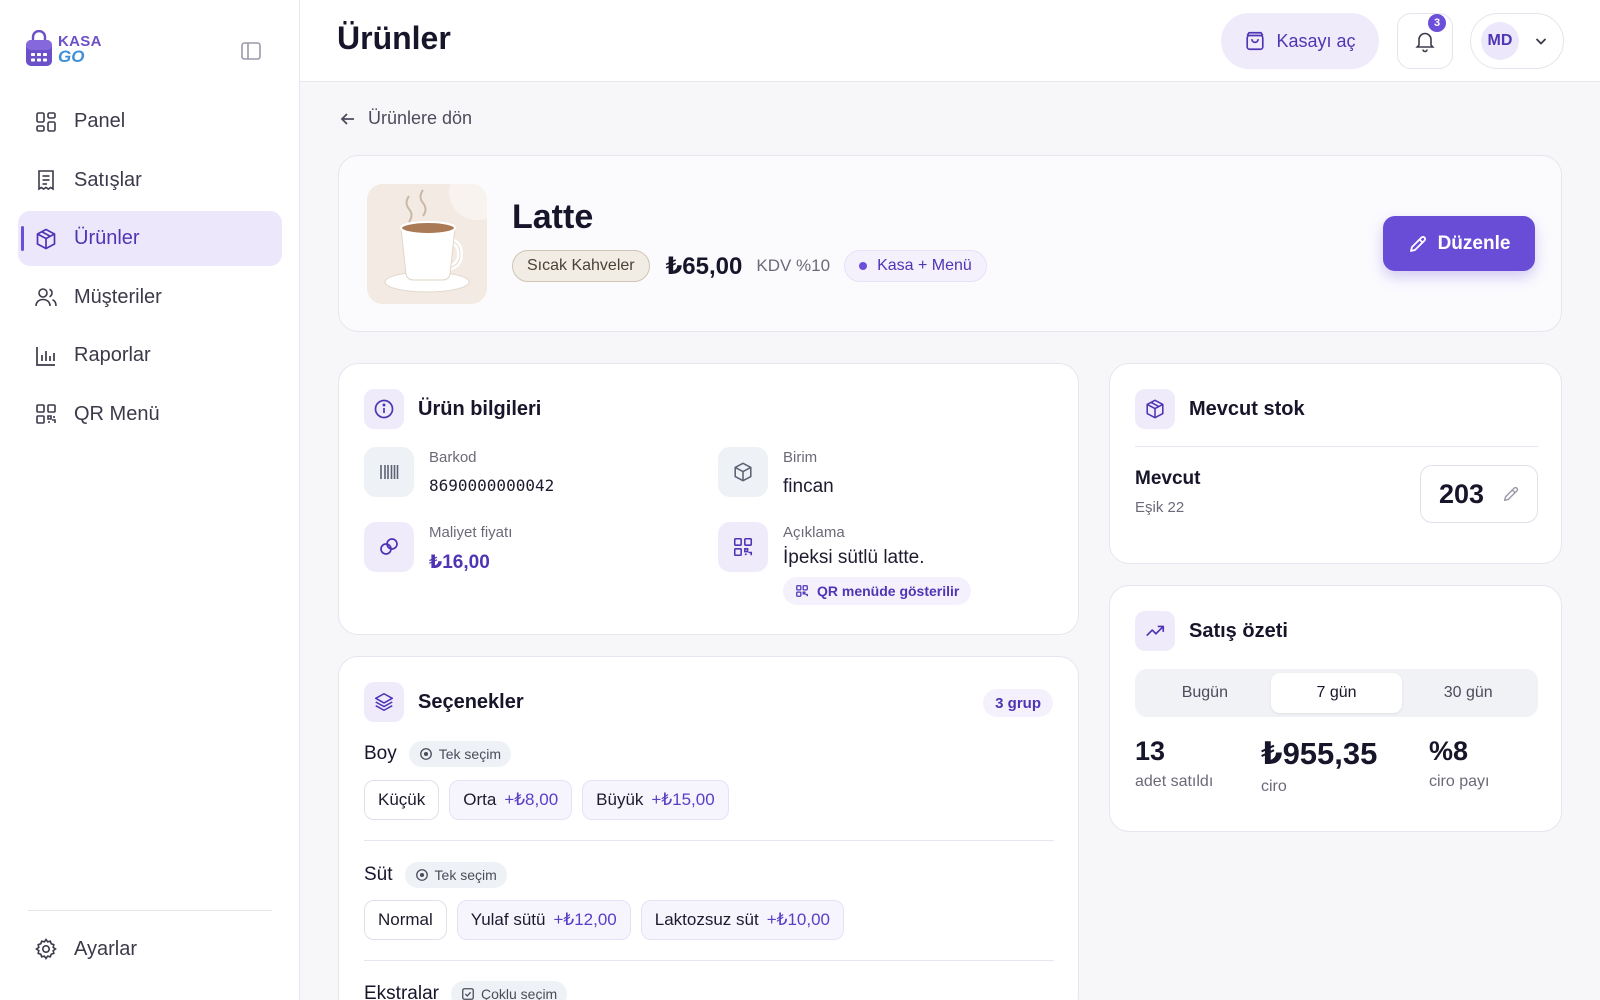 This screenshot has height=1000, width=1600. What do you see at coordinates (1541, 41) in the screenshot?
I see `chevron-down-icon` at bounding box center [1541, 41].